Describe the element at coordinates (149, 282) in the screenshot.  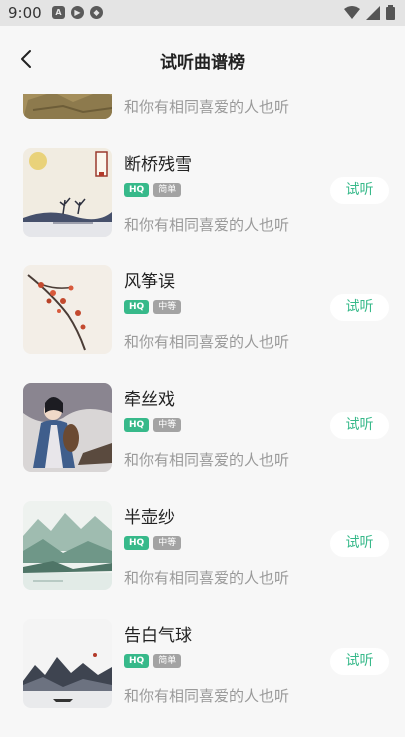
I see `song-title: 风筝误` at that location.